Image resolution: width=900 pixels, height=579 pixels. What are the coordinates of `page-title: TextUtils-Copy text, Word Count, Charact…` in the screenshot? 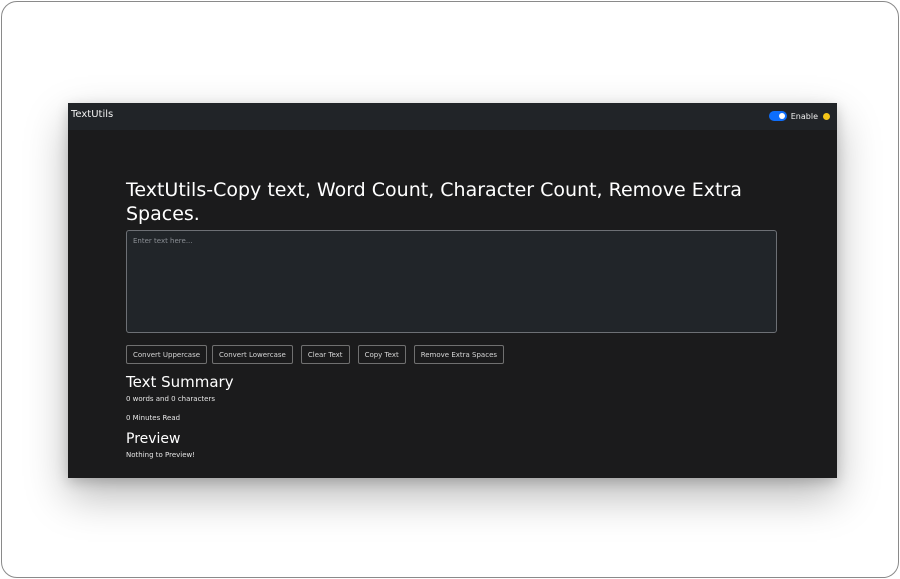 It's located at (434, 202).